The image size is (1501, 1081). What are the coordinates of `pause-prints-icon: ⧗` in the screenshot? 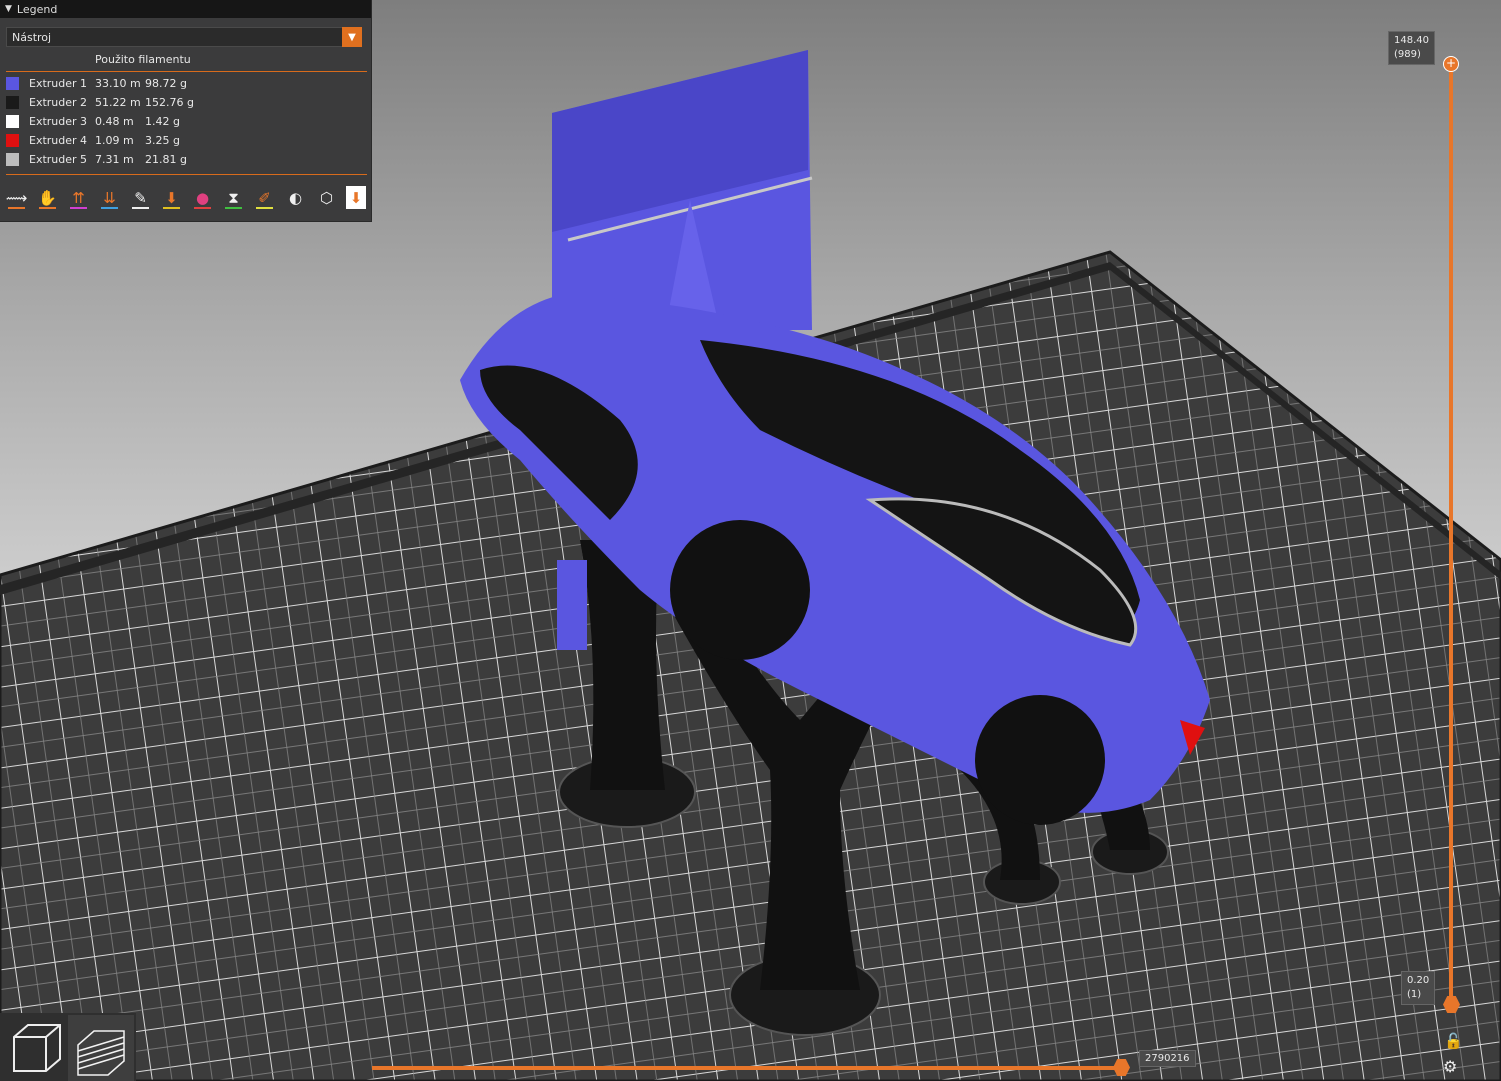 It's located at (233, 197).